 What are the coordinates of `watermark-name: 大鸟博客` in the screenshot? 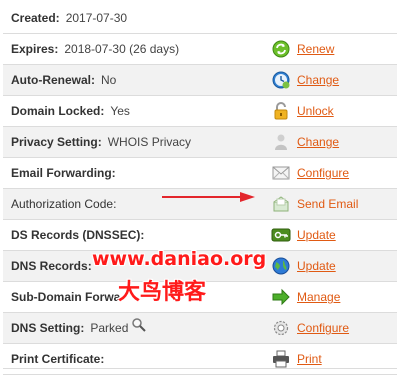 It's located at (162, 292).